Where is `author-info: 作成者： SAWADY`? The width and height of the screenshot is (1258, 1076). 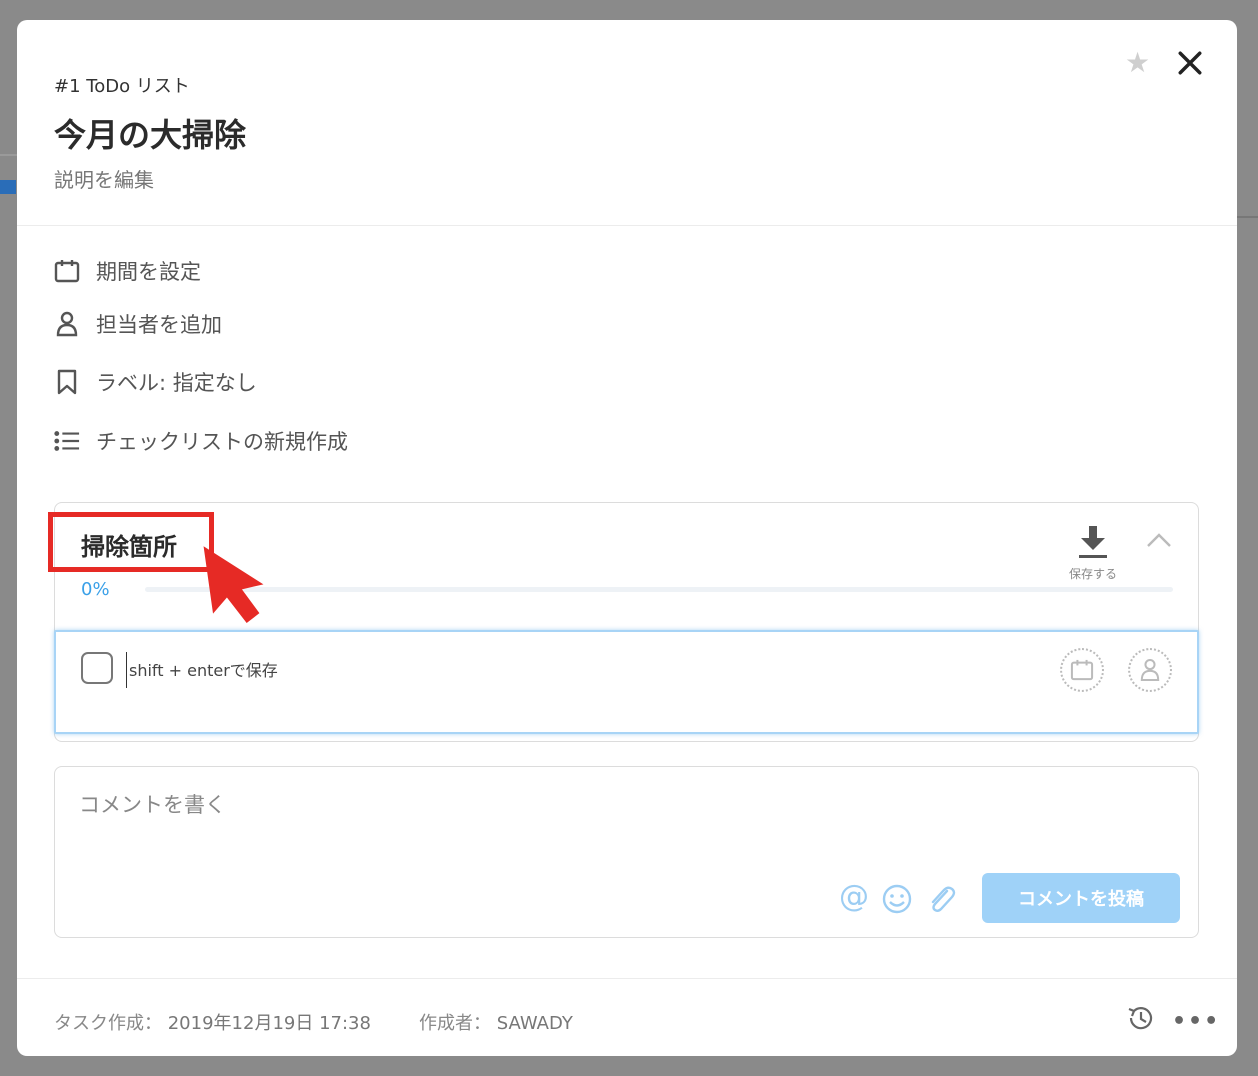 author-info: 作成者： SAWADY is located at coordinates (496, 1022).